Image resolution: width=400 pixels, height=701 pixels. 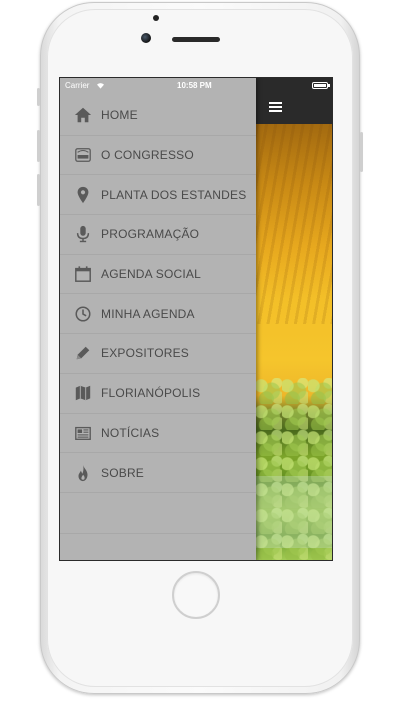 I want to click on mute-switch, so click(x=38, y=97).